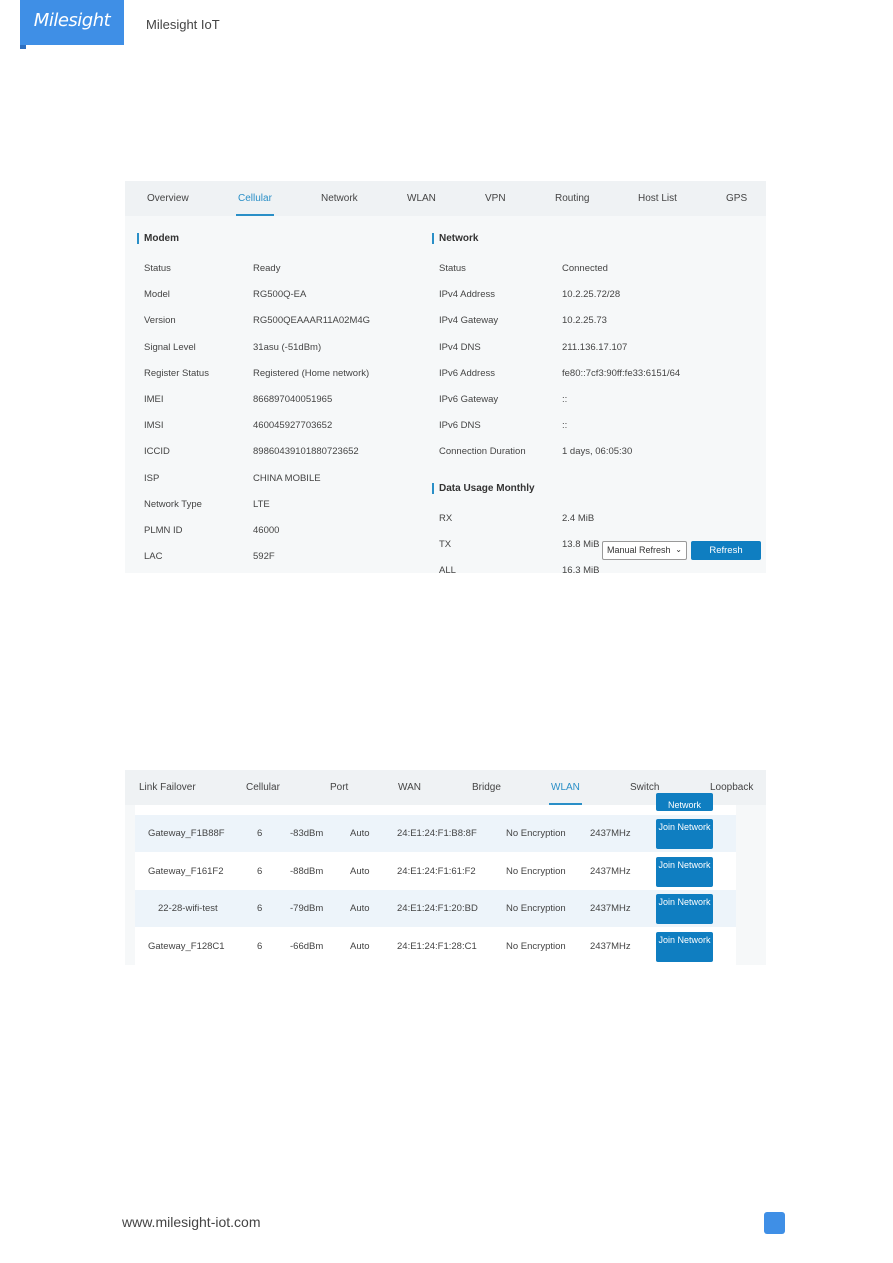 This screenshot has width=893, height=1263. Describe the element at coordinates (469, 399) in the screenshot. I see `field-label: IPv6 Gateway` at that location.